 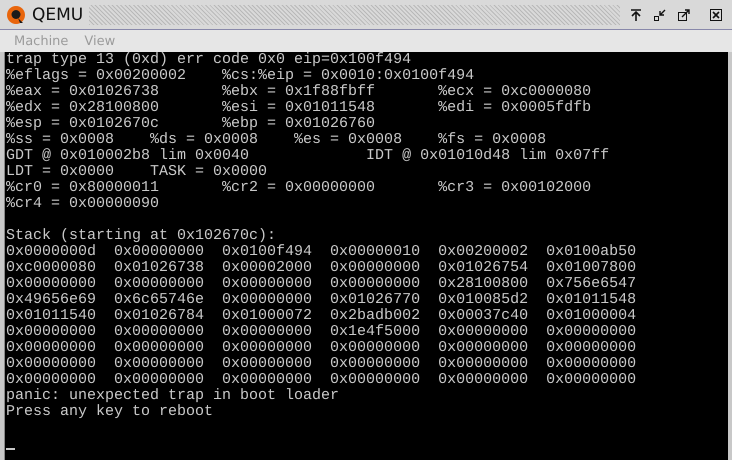 What do you see at coordinates (321, 284) in the screenshot?
I see `console-line: 0x00000000 0x00000000 0x00000000 0x00000000 0x28100800 0x756e6547` at bounding box center [321, 284].